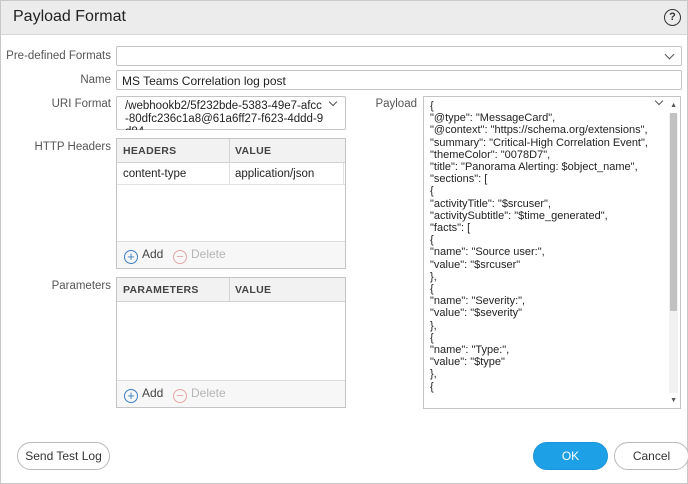 This screenshot has height=484, width=688. Describe the element at coordinates (478, 301) in the screenshot. I see `payload-line: "name": "Severity:",` at that location.